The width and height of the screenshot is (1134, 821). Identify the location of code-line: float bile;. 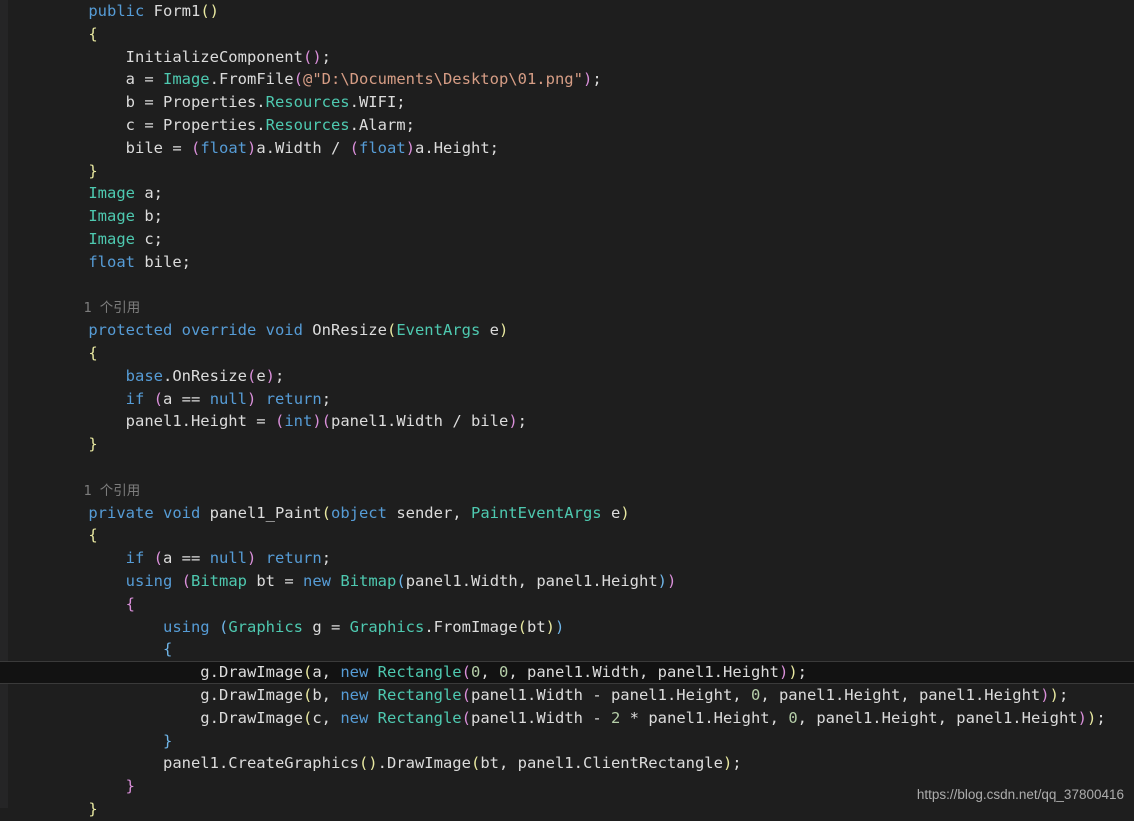
(567, 262).